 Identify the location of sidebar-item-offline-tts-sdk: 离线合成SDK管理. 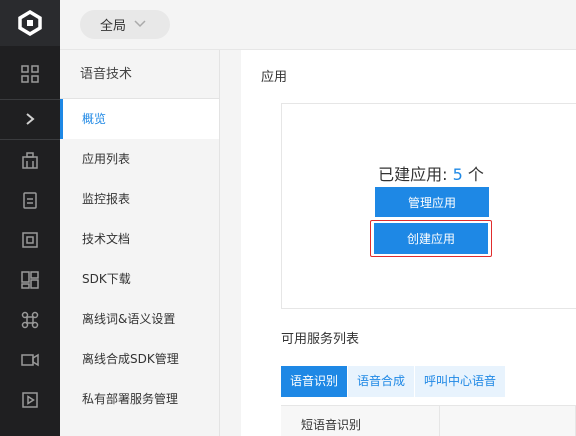
(139, 359).